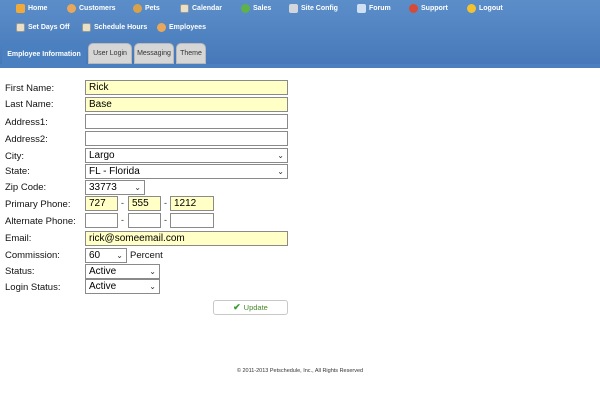  I want to click on nav-pets: Pets, so click(146, 8).